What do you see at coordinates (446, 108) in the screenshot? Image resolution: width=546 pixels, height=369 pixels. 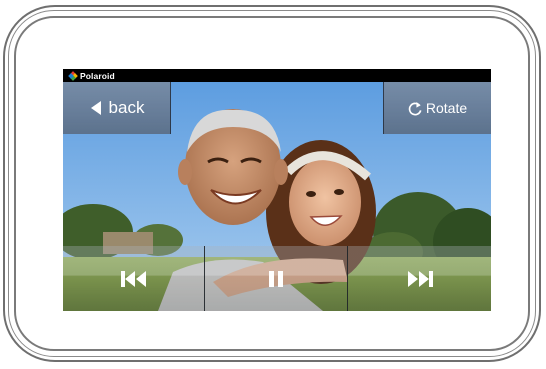 I see `rotate-button-label: Rotate` at bounding box center [446, 108].